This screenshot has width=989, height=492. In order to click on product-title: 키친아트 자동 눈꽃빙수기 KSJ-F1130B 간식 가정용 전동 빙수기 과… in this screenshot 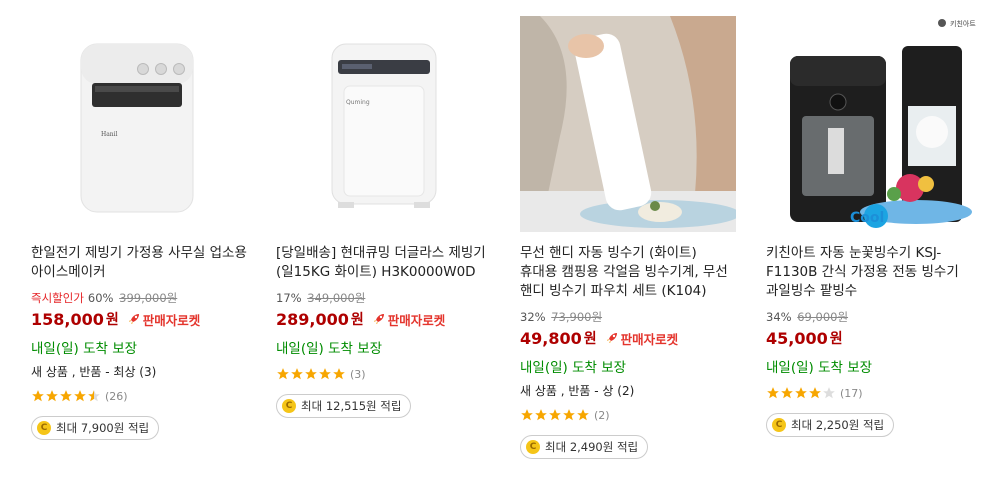, I will do `click(874, 272)`.